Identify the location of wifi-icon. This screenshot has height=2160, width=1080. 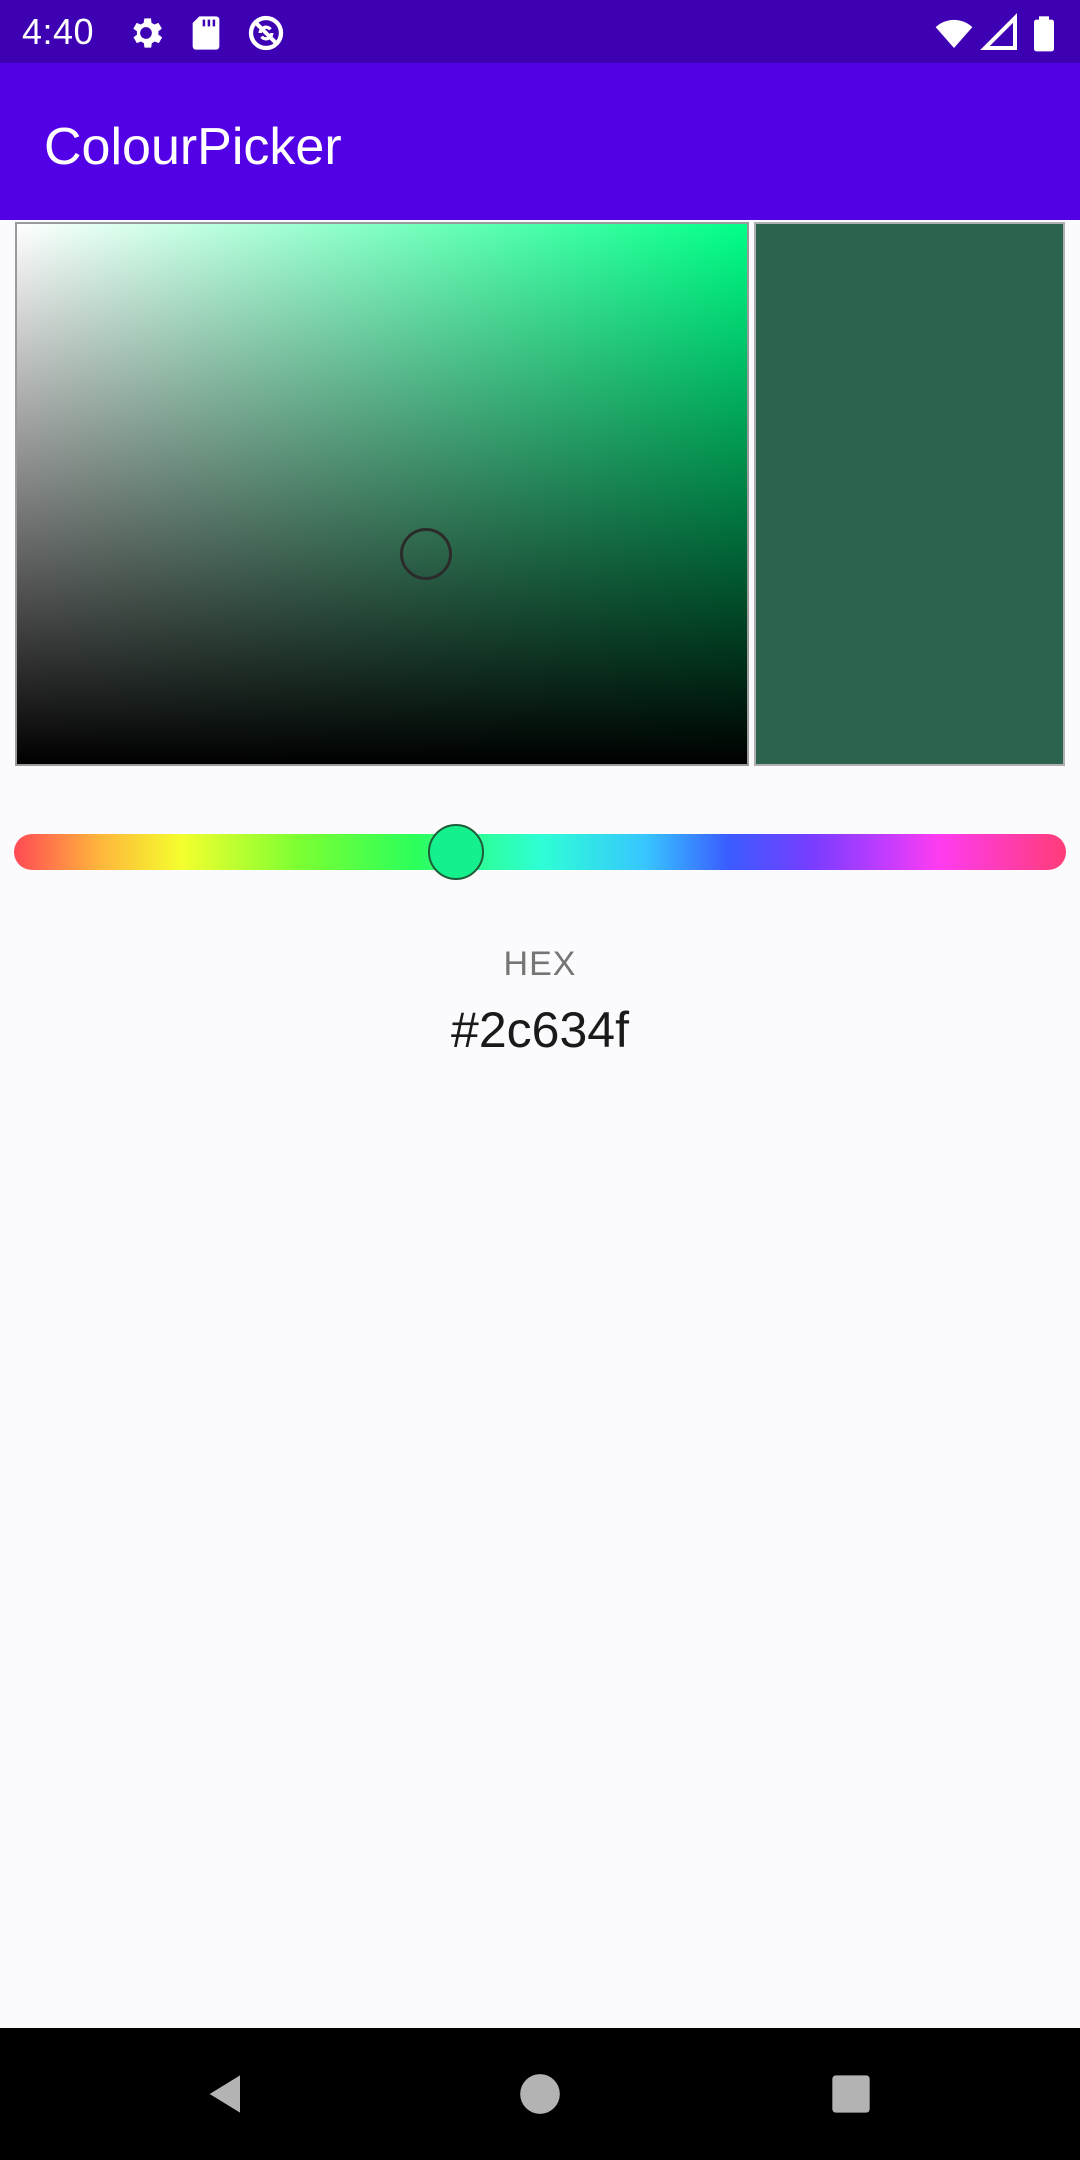
(954, 33).